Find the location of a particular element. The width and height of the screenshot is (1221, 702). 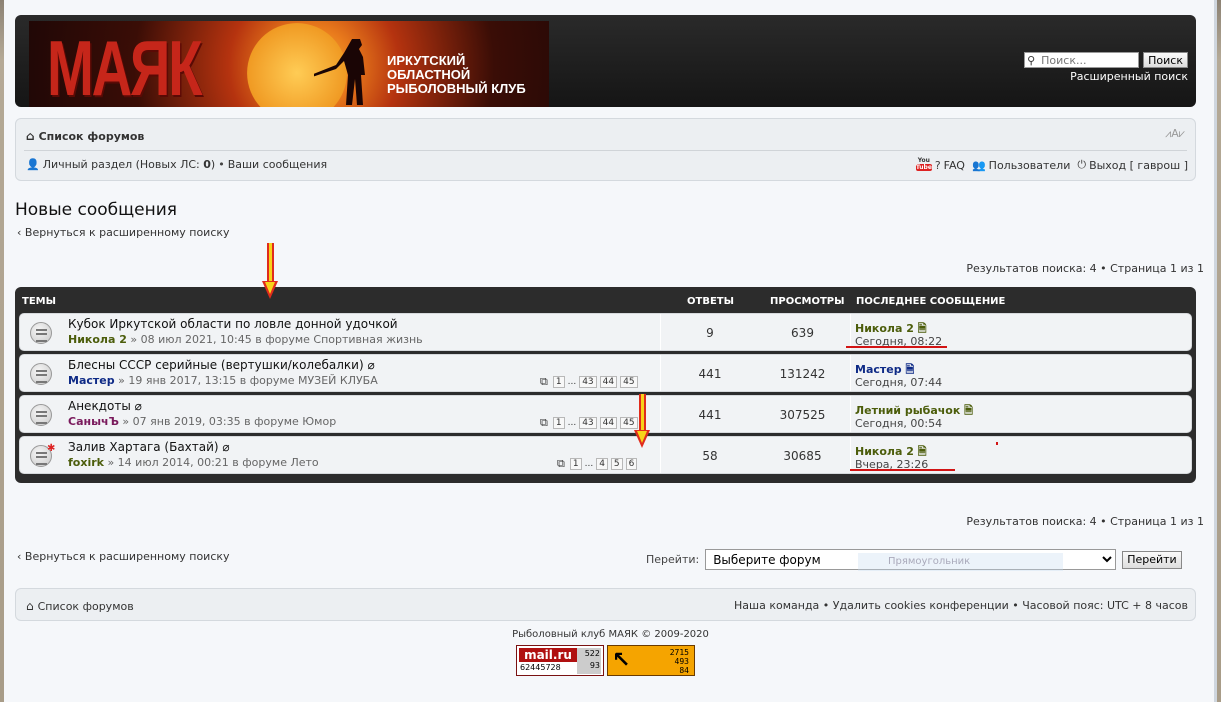

li-stat-b: 493 is located at coordinates (681, 661).